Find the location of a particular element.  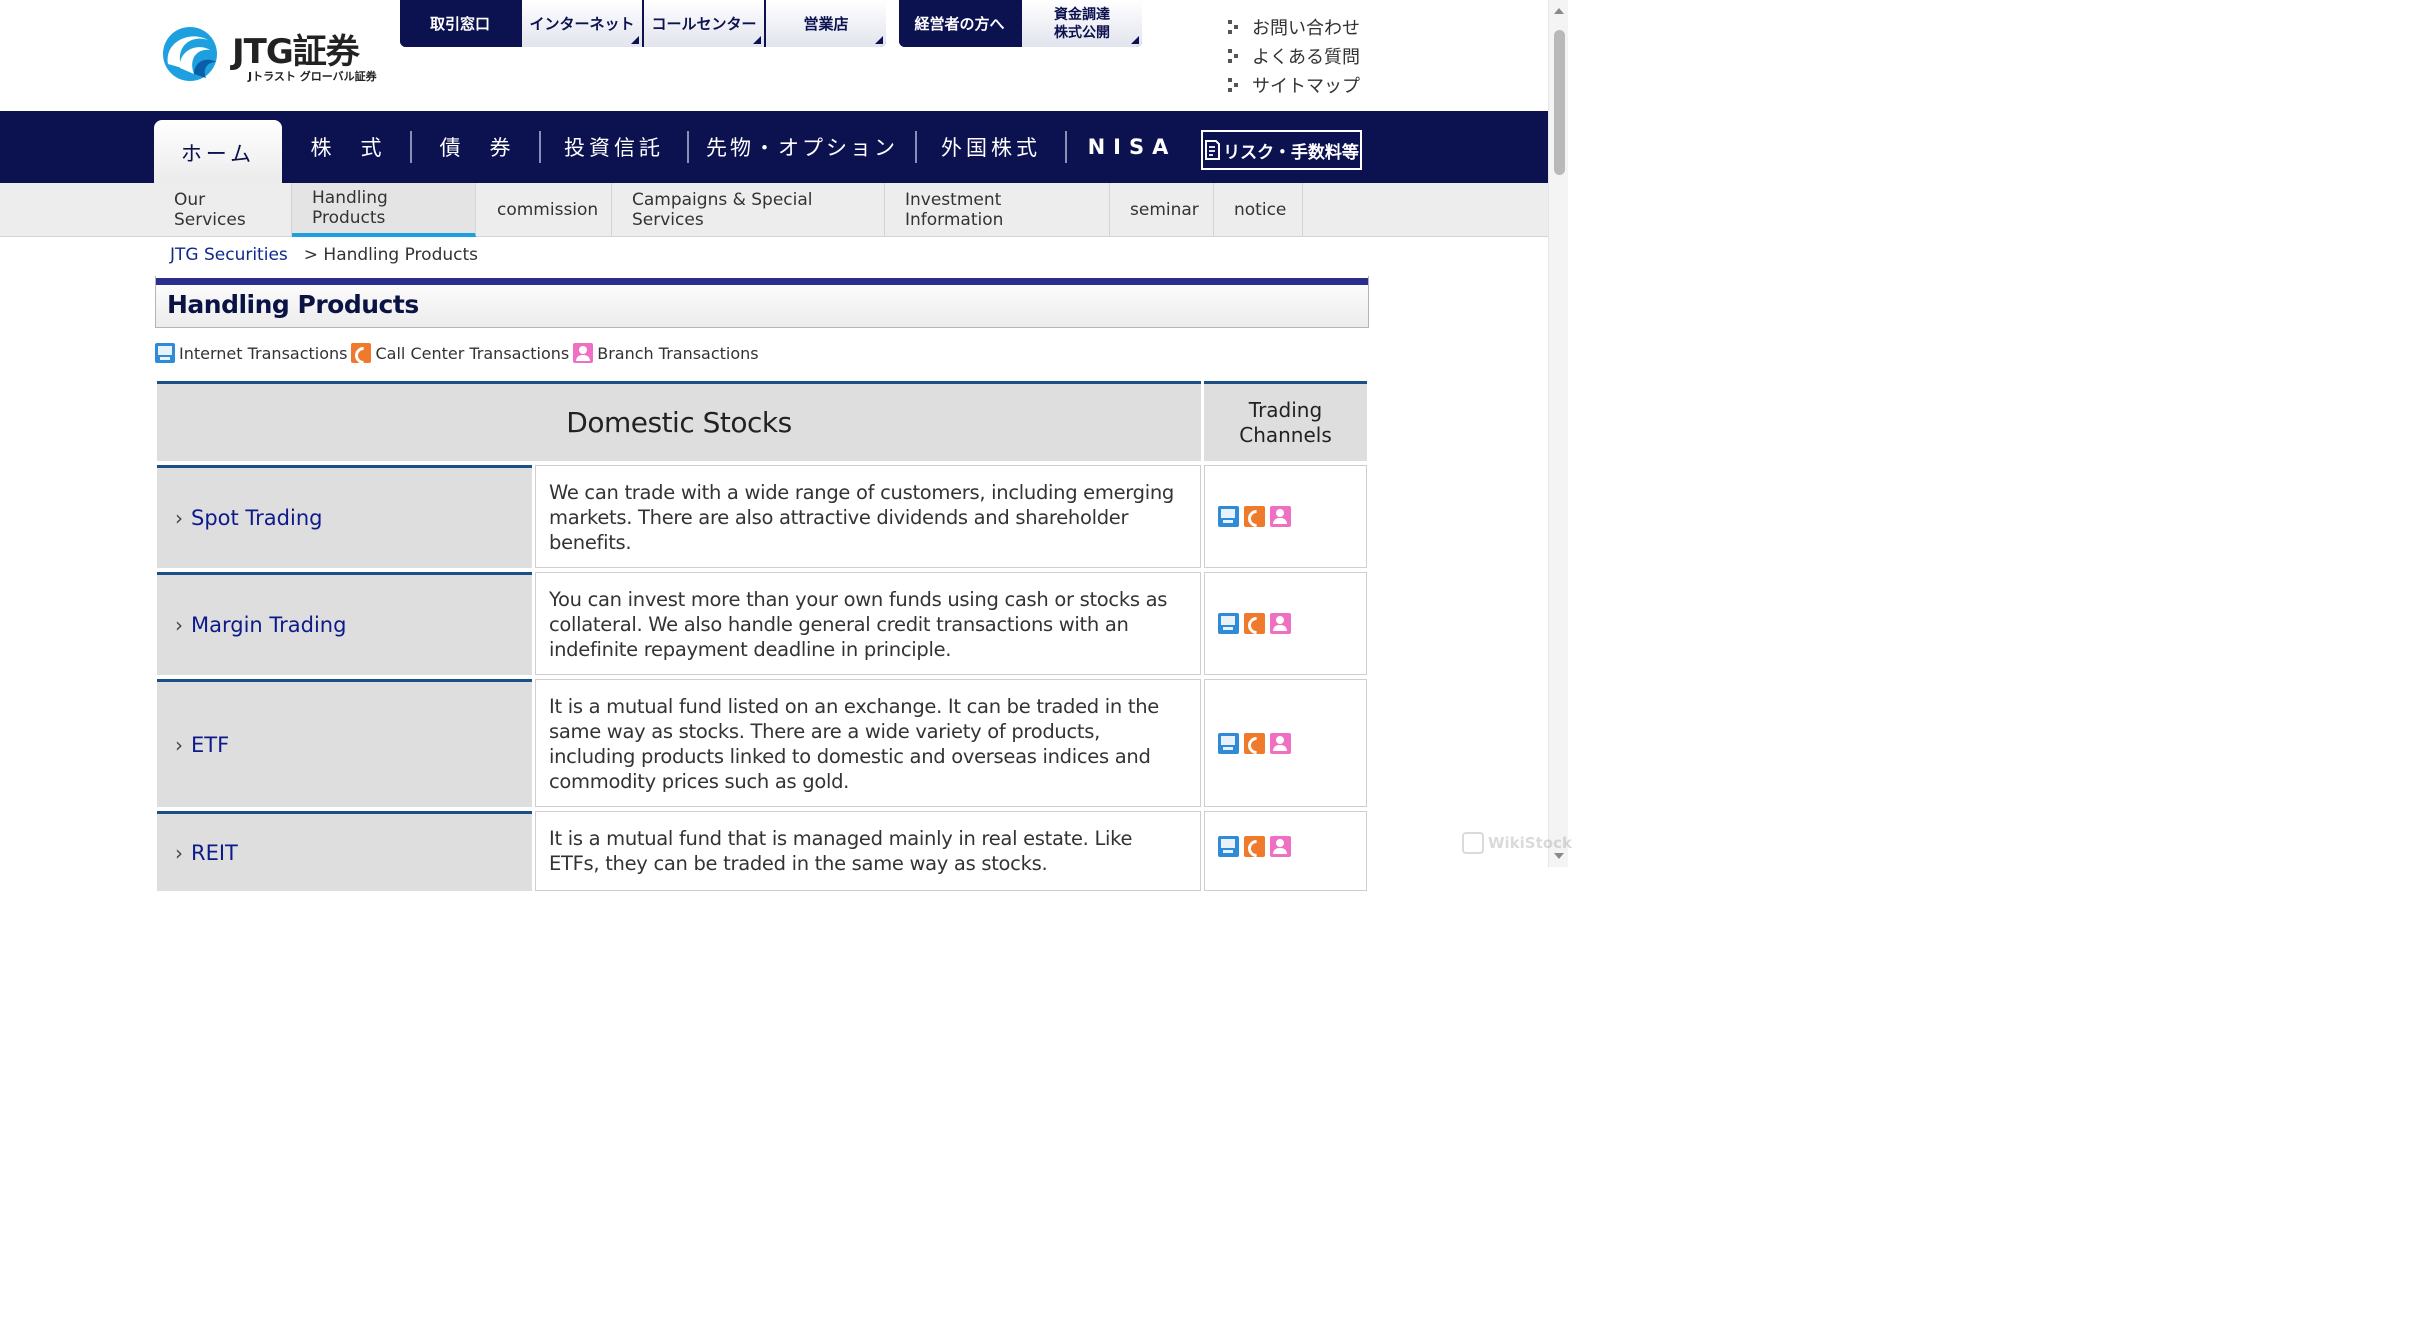

trading-window-button: 取引窓口 is located at coordinates (460, 23).